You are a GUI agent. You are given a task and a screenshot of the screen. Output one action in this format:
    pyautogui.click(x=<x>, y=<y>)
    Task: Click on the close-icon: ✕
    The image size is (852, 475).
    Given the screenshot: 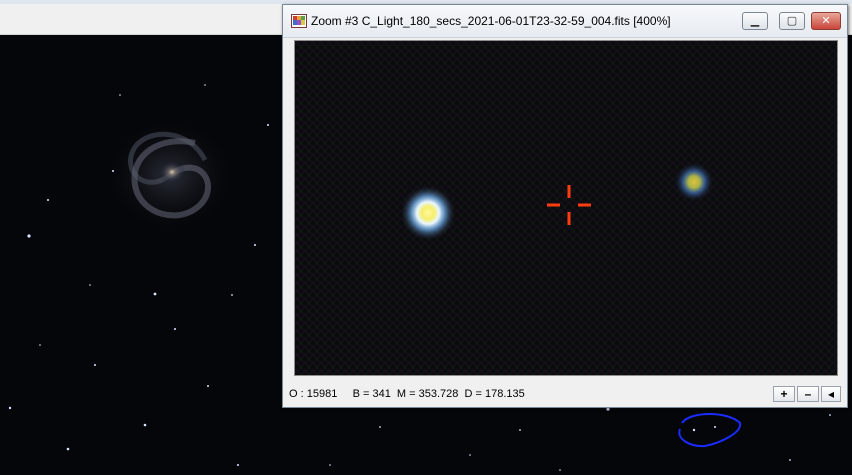 What is the action you would take?
    pyautogui.click(x=826, y=21)
    